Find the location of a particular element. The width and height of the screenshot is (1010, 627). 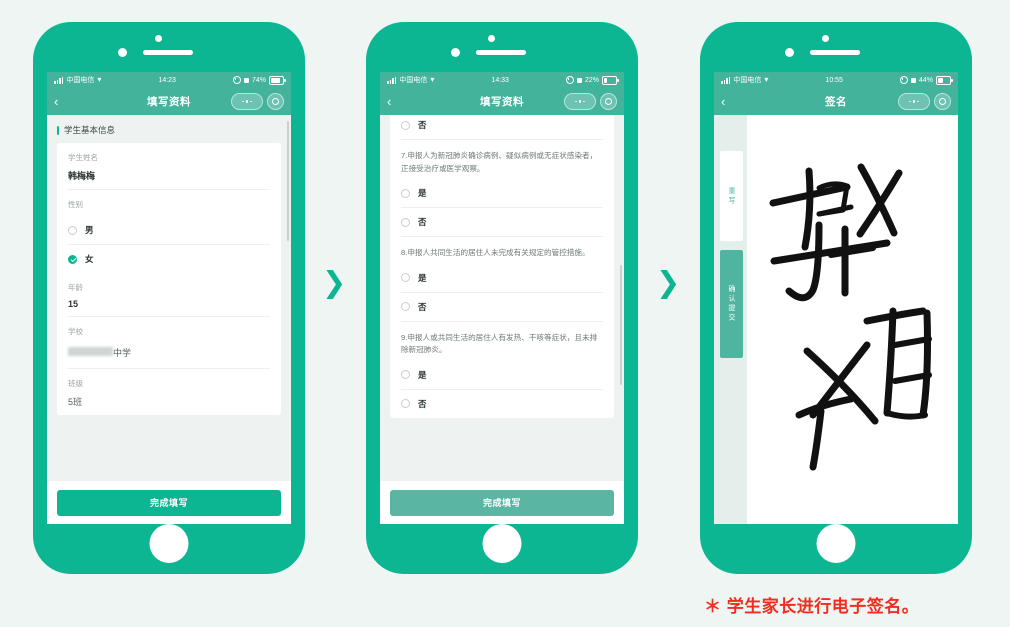

field-value: 5班 is located at coordinates (75, 402).